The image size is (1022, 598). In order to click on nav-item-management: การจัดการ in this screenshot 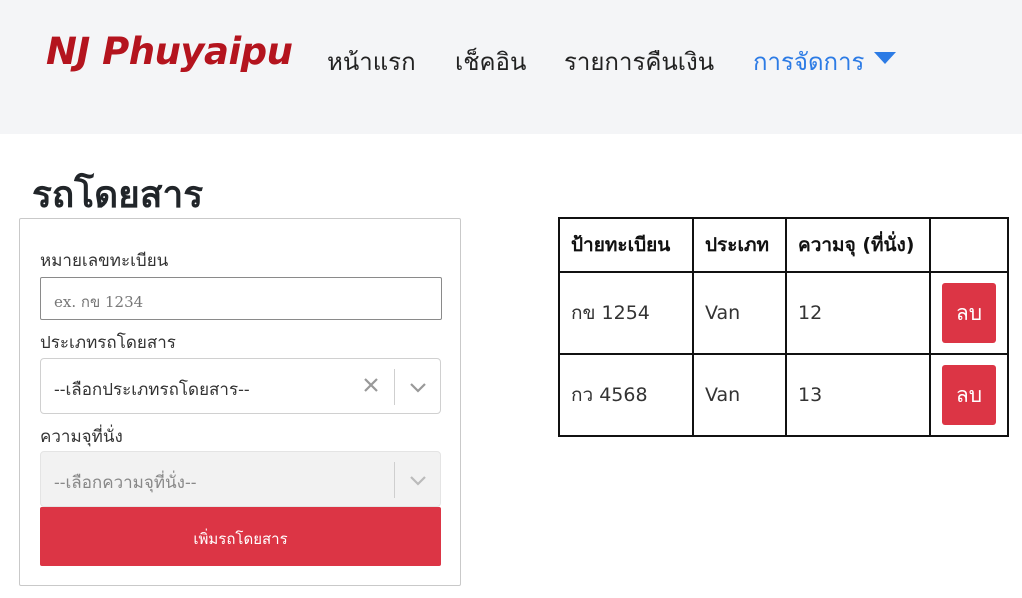, I will do `click(825, 61)`.